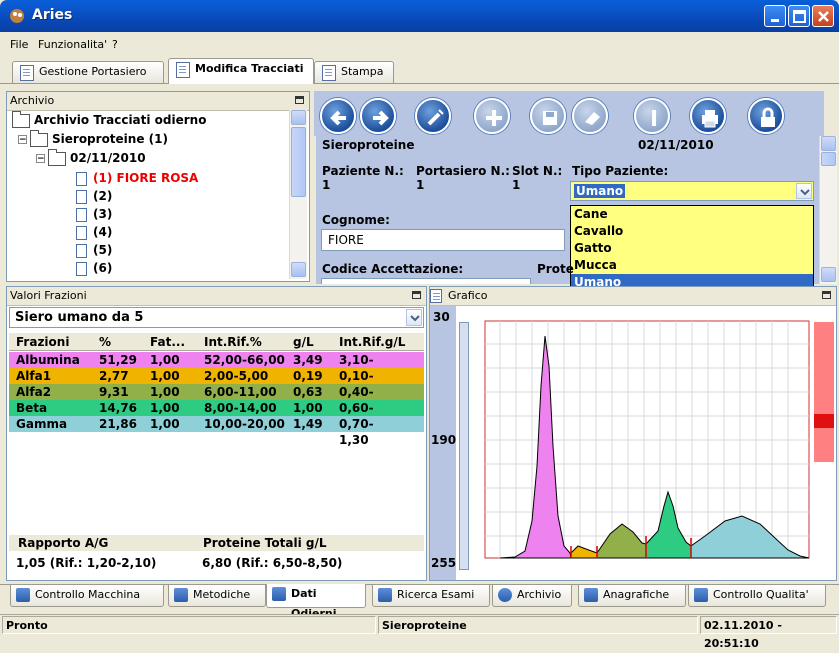 The image size is (839, 653). Describe the element at coordinates (433, 116) in the screenshot. I see `edit-button` at that location.